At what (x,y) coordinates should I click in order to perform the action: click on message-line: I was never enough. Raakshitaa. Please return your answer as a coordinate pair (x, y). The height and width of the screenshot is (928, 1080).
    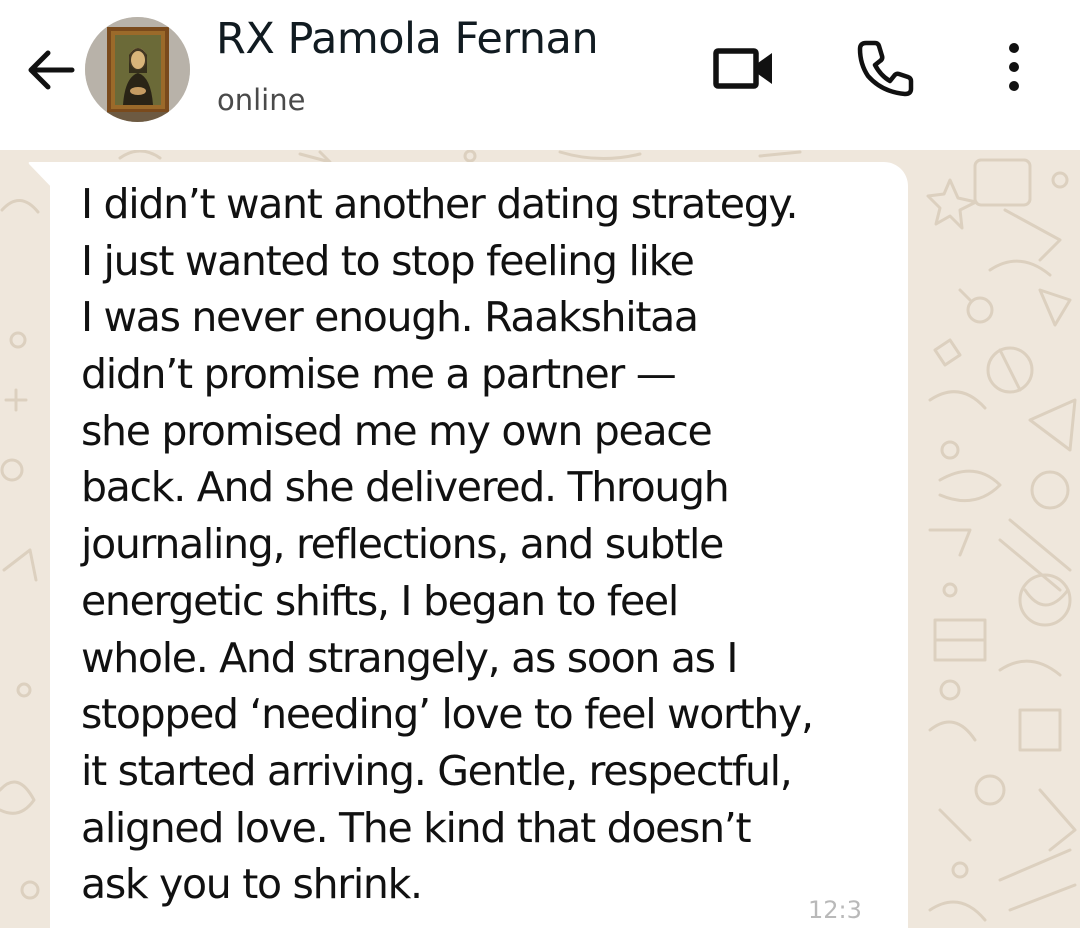
    Looking at the image, I should click on (390, 317).